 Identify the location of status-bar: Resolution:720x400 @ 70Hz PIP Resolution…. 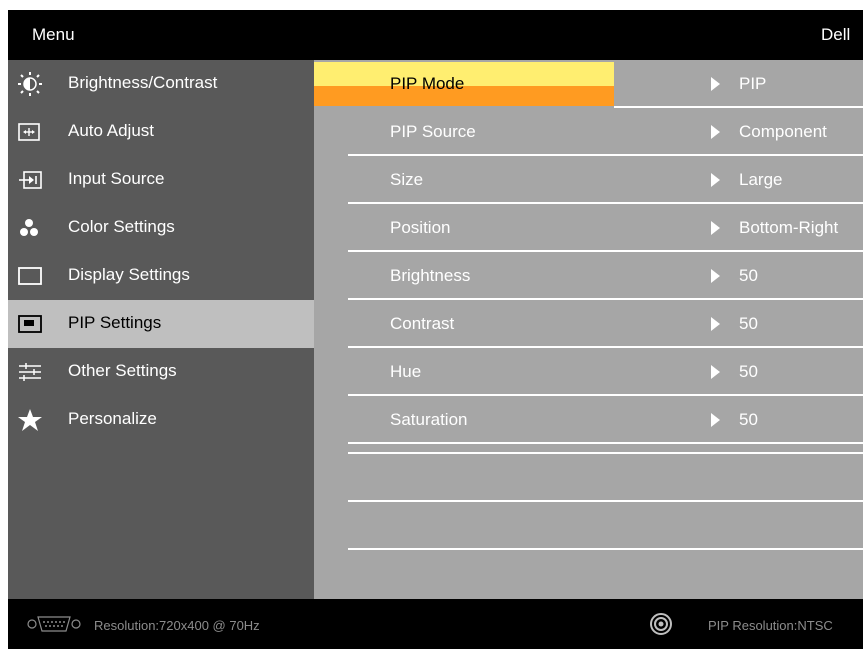
(435, 624).